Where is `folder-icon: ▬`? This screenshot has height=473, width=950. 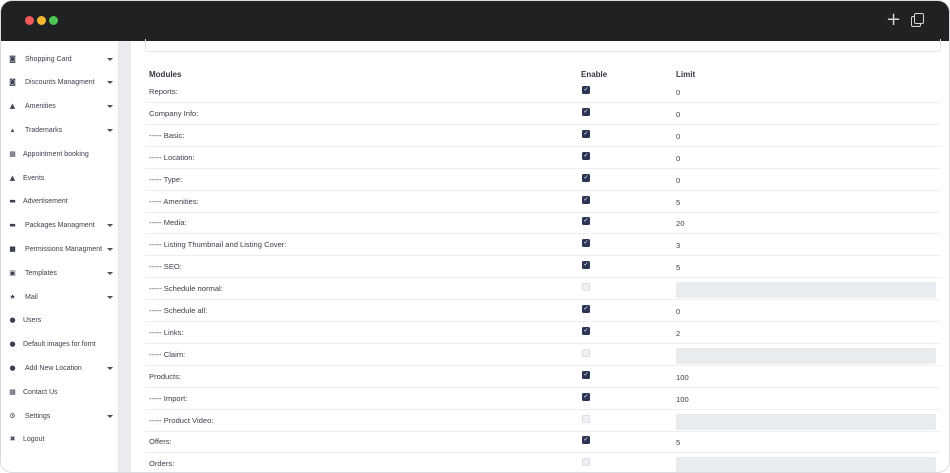
folder-icon: ▬ is located at coordinates (12, 201).